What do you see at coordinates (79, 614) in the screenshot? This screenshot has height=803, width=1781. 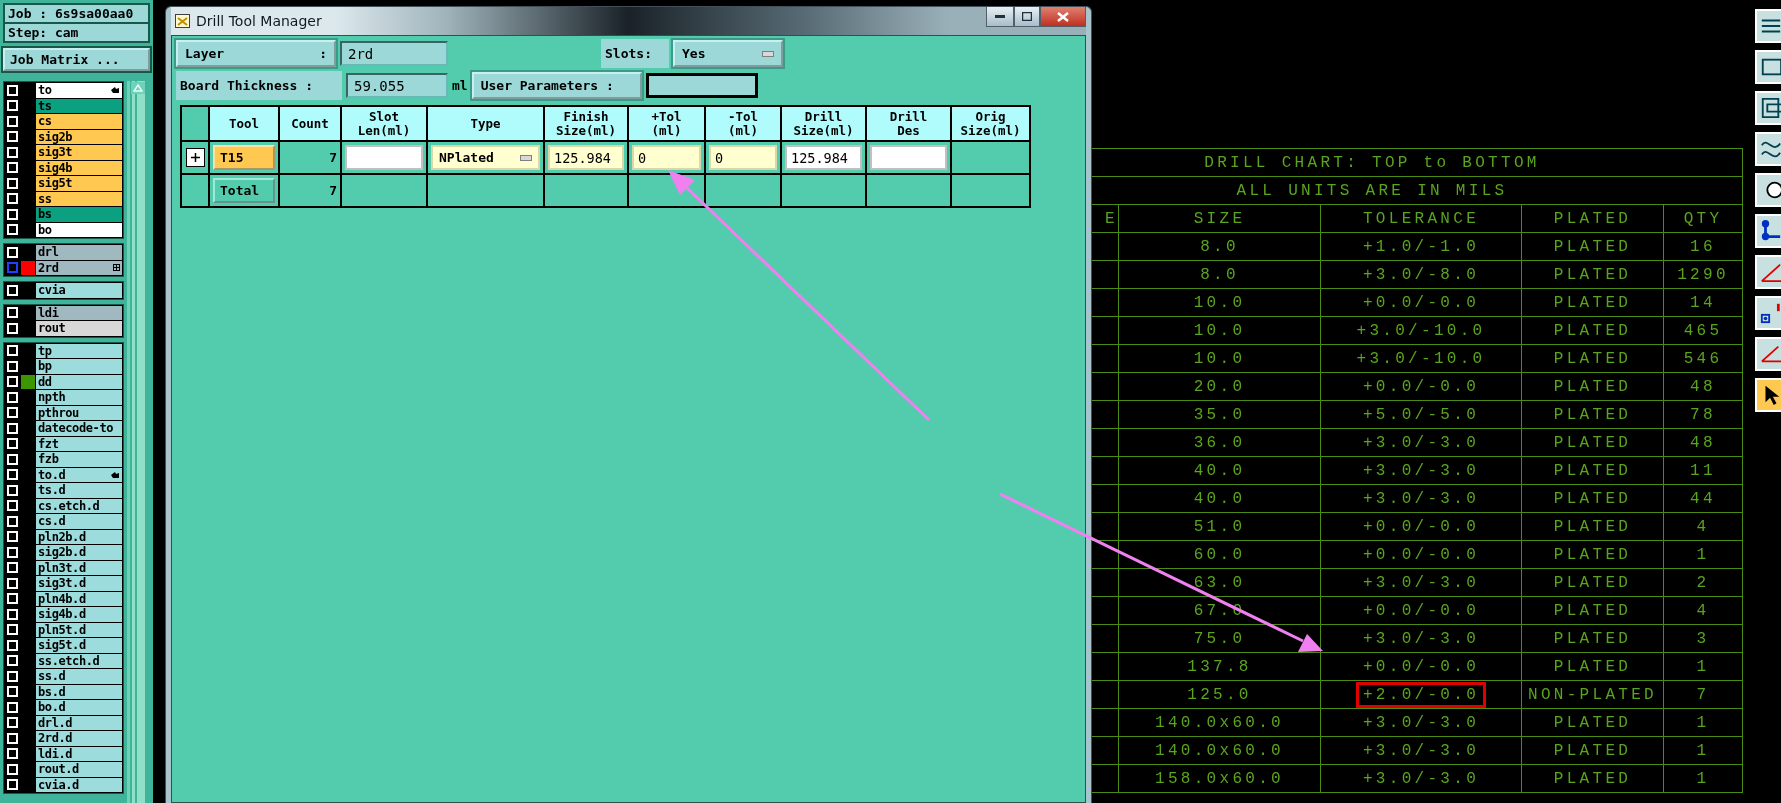 I see `layer-item: sig4b.d` at bounding box center [79, 614].